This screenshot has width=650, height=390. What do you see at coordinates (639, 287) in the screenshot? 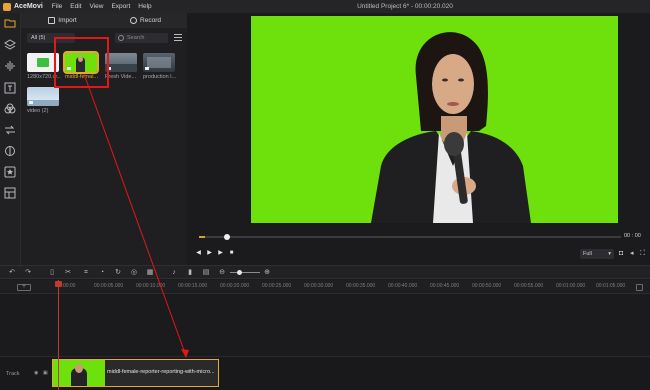
I see `timeline-settings-icon` at bounding box center [639, 287].